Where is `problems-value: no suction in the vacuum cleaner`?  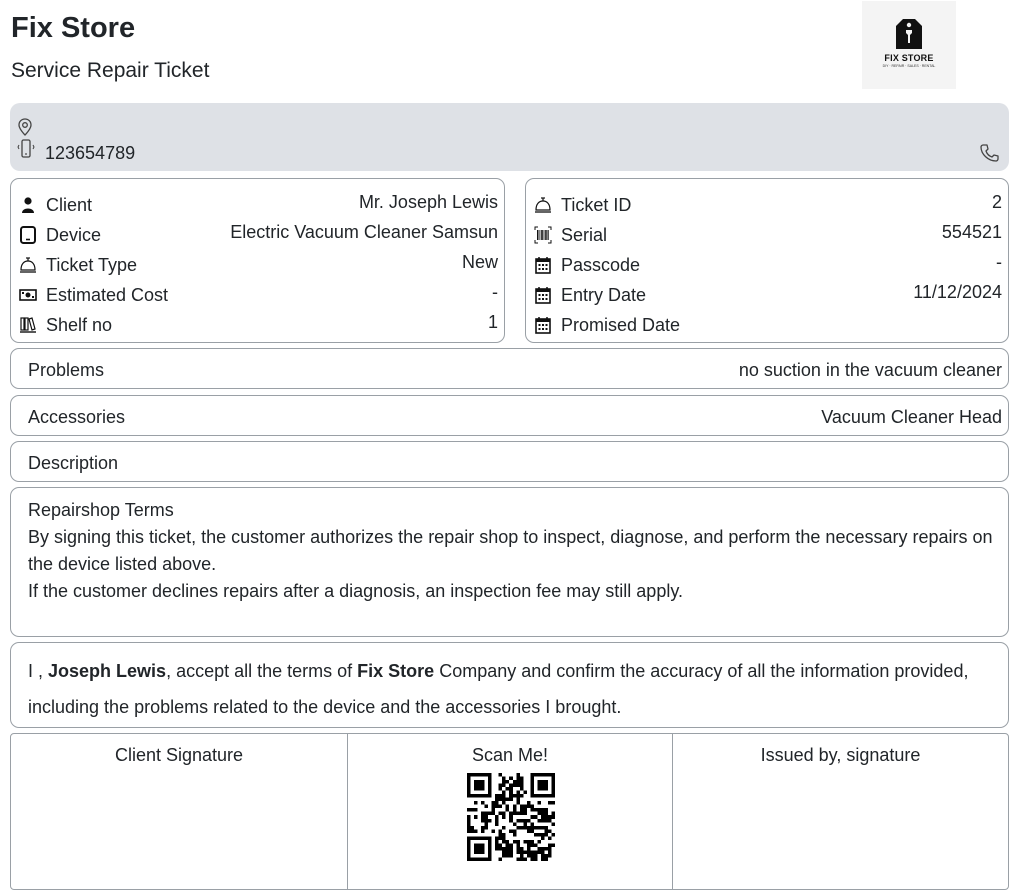 problems-value: no suction in the vacuum cleaner is located at coordinates (870, 370).